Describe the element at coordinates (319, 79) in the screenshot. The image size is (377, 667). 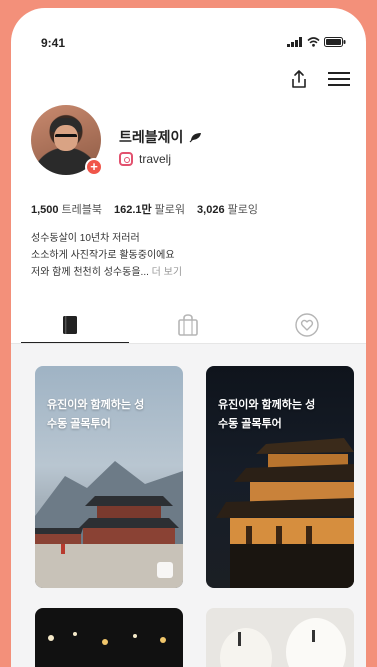
I see `top-actions` at that location.